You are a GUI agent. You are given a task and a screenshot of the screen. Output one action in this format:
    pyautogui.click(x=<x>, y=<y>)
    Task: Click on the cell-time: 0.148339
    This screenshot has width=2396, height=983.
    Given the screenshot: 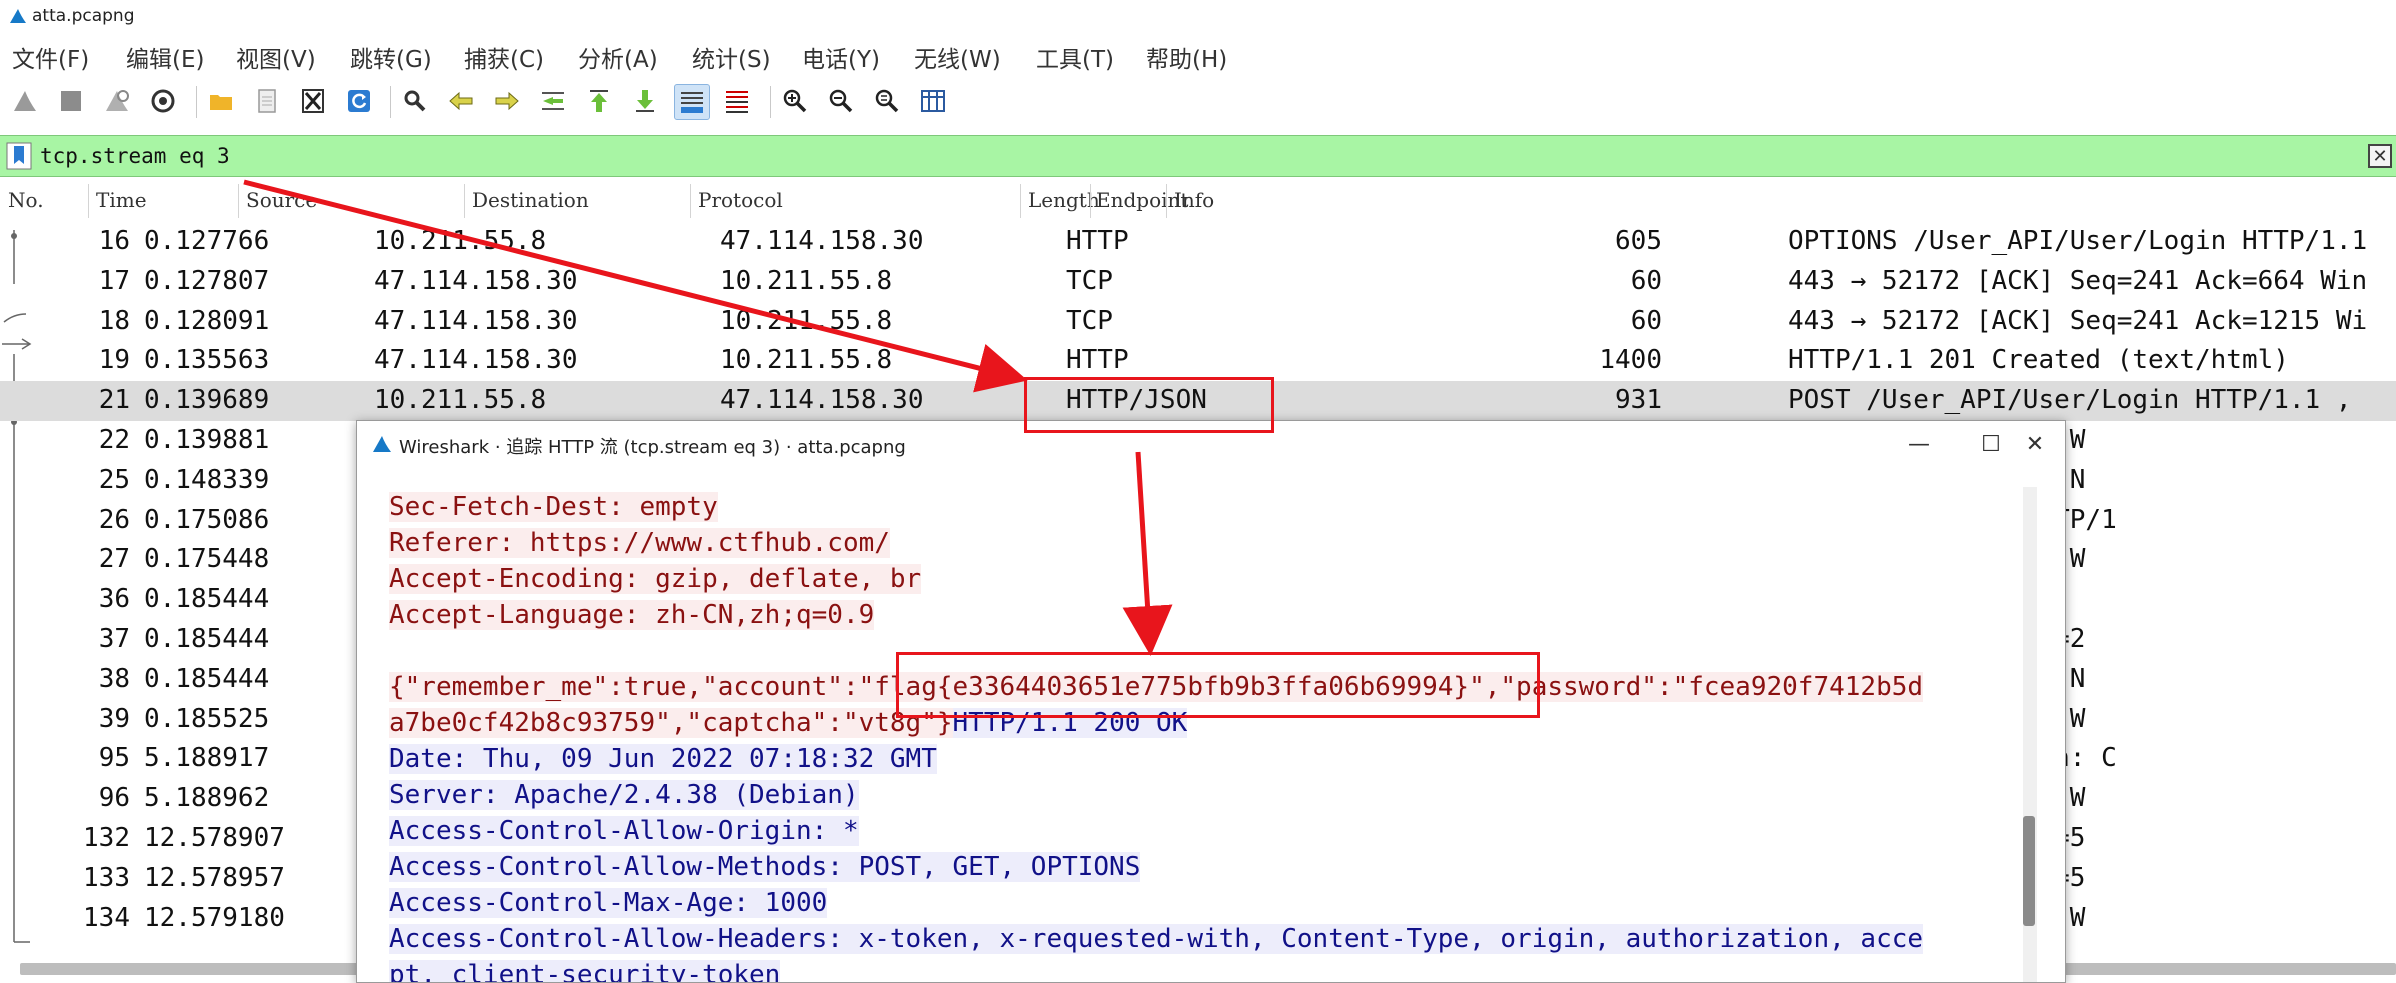 What is the action you would take?
    pyautogui.click(x=207, y=479)
    